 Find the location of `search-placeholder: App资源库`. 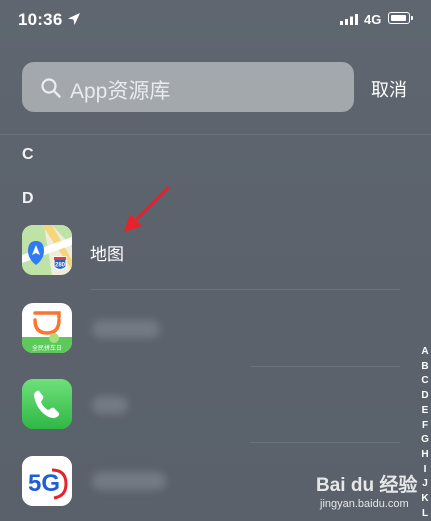

search-placeholder: App资源库 is located at coordinates (120, 91).